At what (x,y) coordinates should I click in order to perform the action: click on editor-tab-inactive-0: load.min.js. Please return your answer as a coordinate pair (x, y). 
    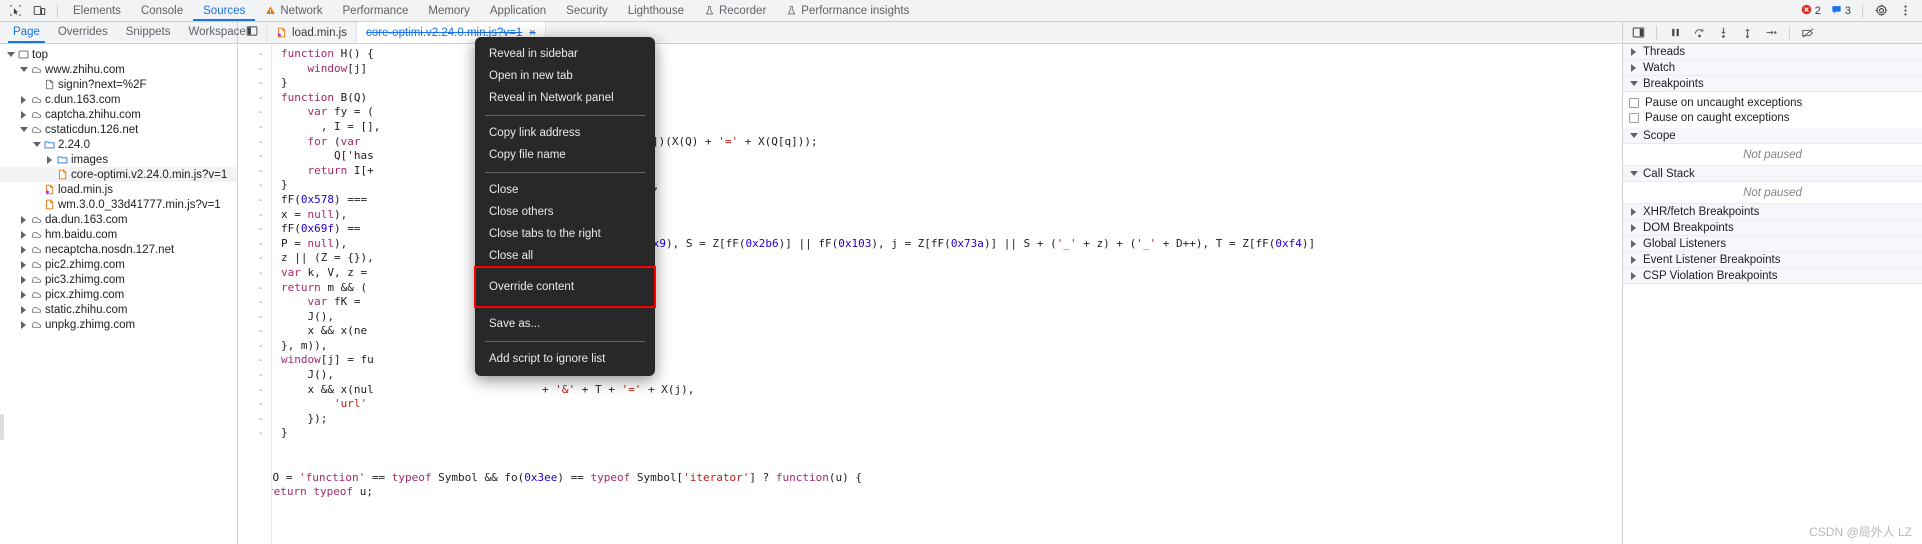
    Looking at the image, I should click on (312, 32).